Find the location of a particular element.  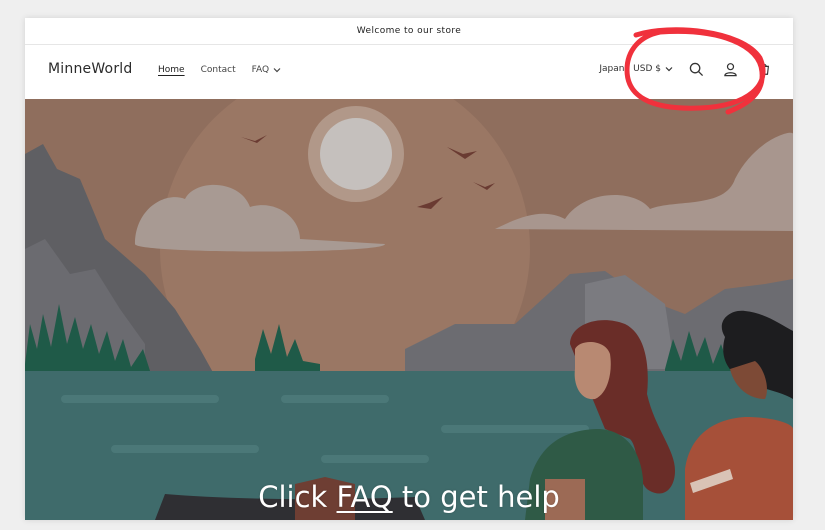

account-icon is located at coordinates (730, 69).